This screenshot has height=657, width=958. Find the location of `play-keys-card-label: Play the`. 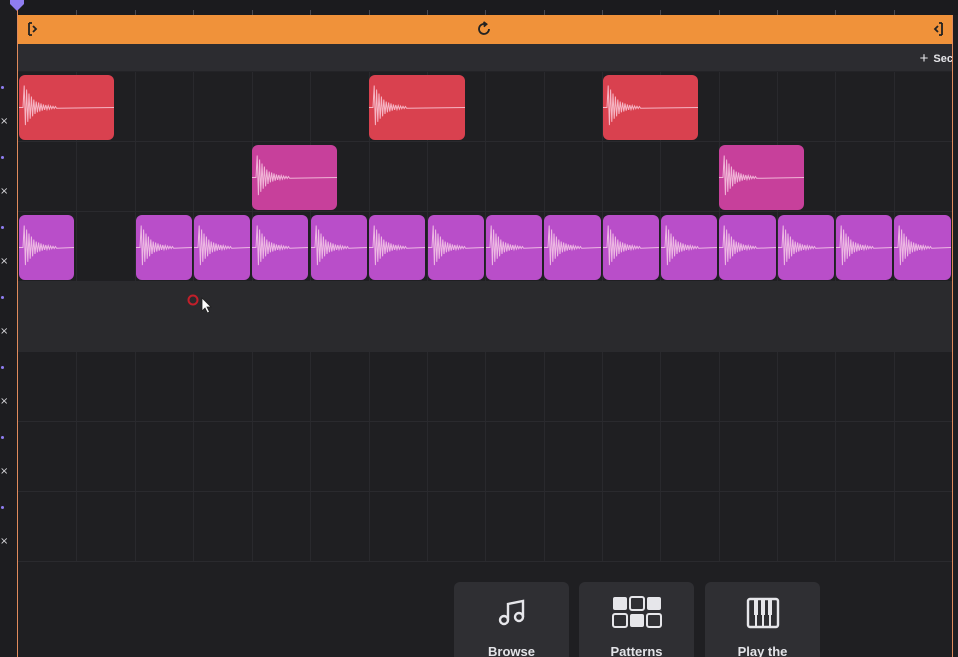

play-keys-card-label: Play the is located at coordinates (762, 650).